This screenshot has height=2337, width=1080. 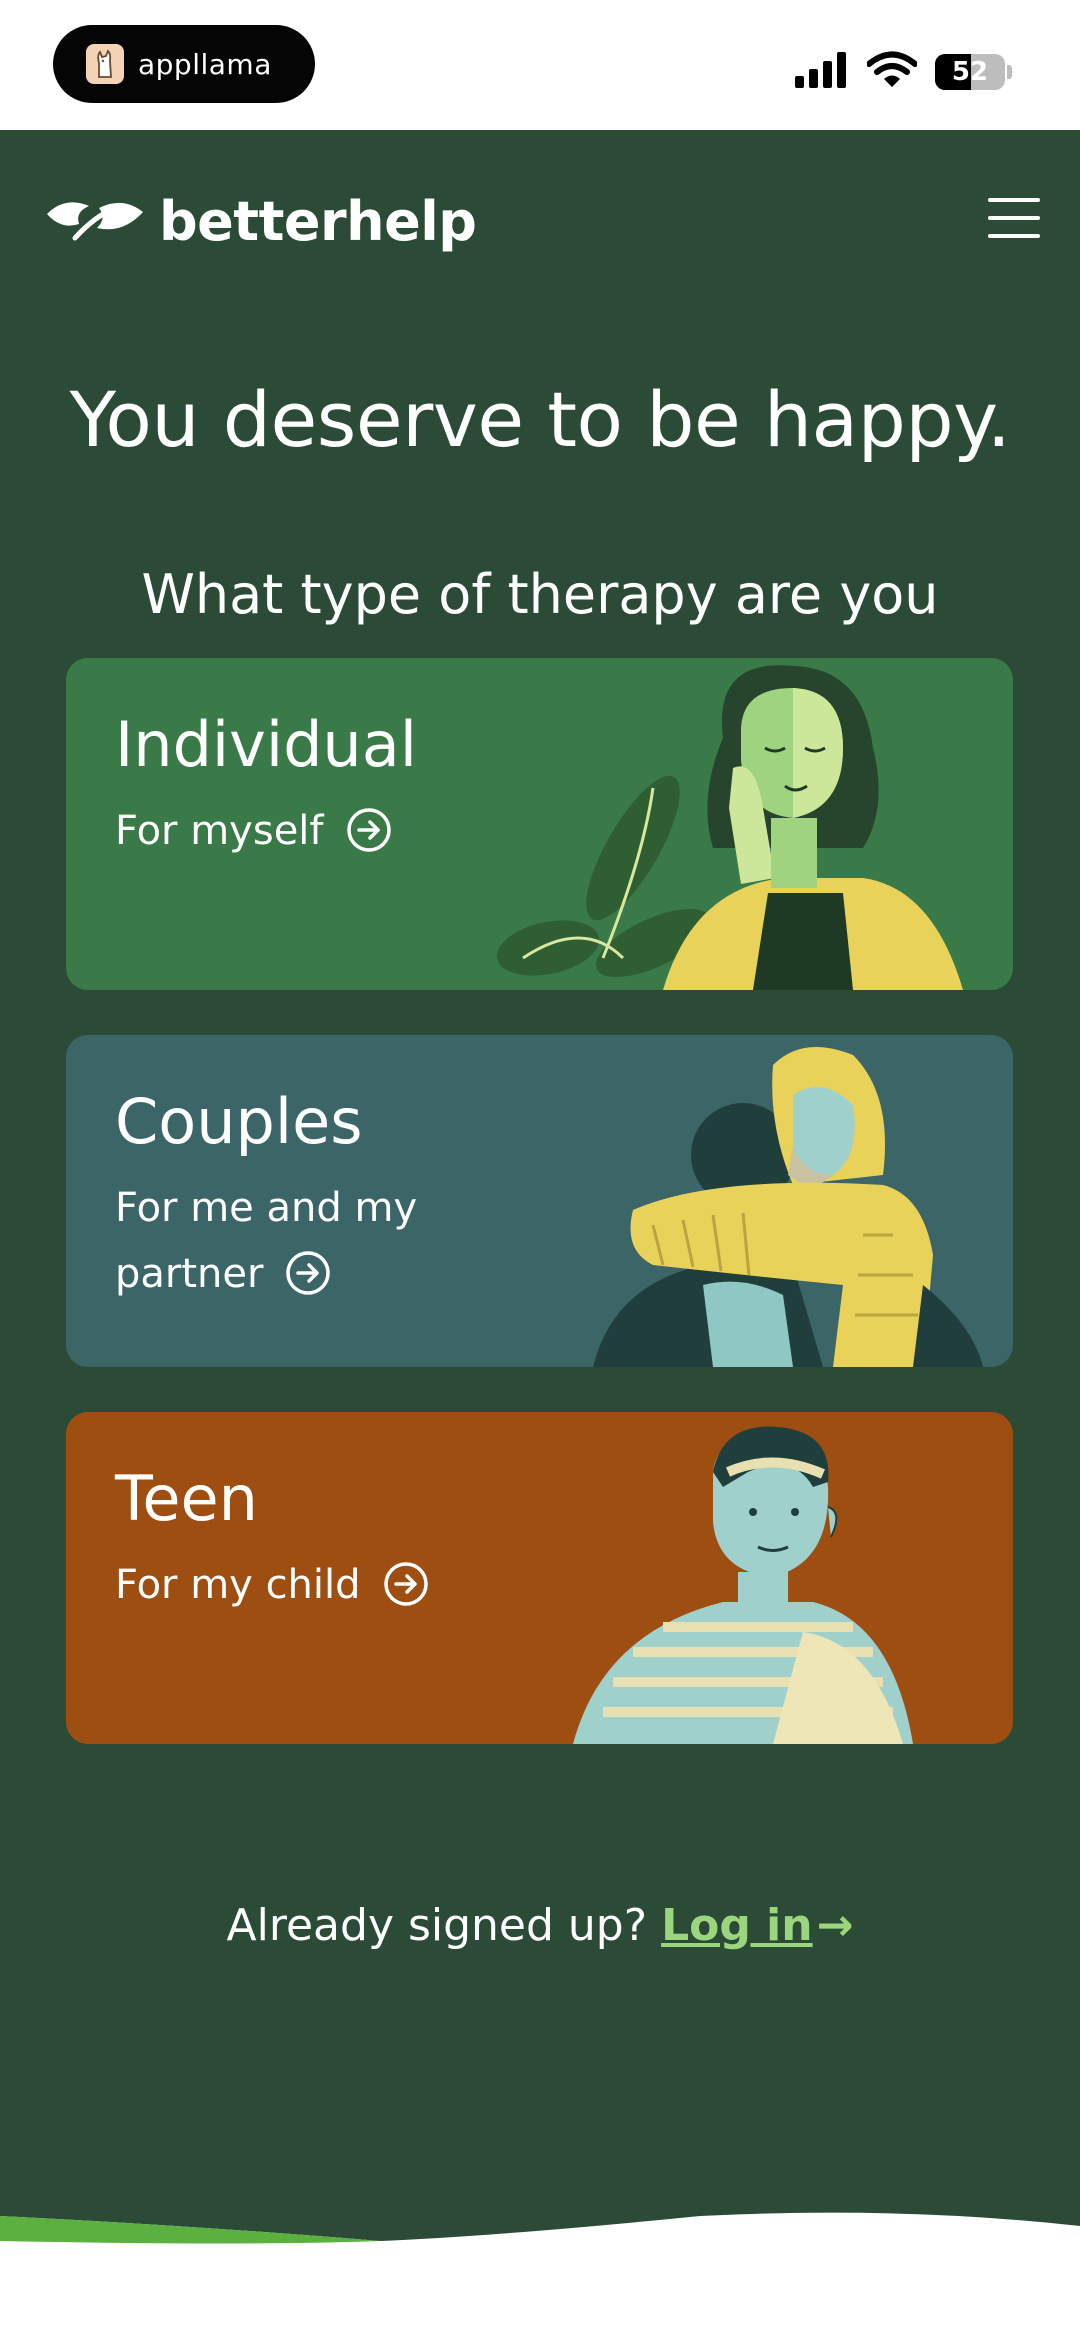 I want to click on card-subtitle: For my child, so click(x=295, y=1585).